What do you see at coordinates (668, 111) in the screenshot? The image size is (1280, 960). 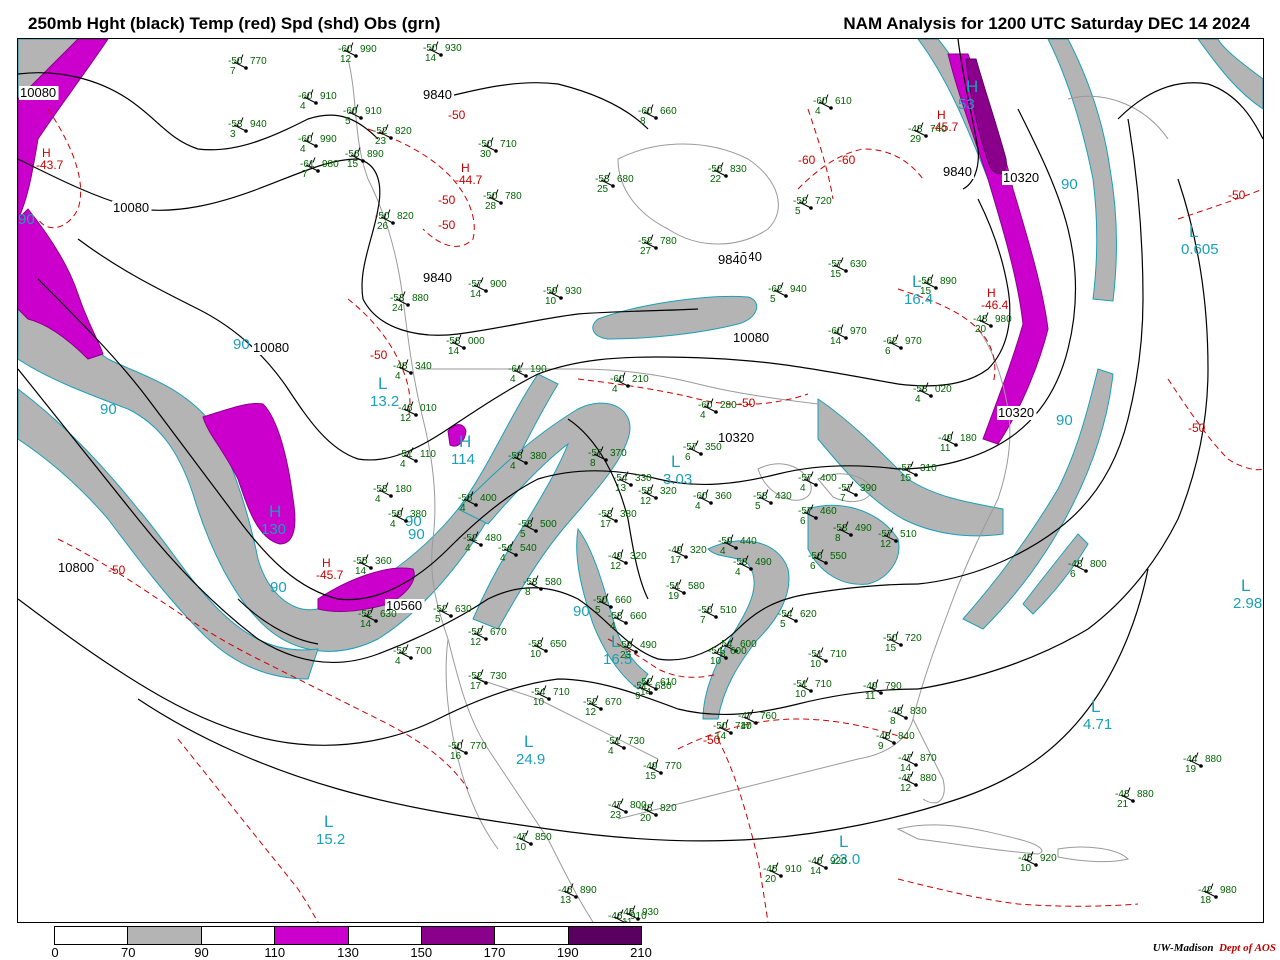 I see `obs-height: 660` at bounding box center [668, 111].